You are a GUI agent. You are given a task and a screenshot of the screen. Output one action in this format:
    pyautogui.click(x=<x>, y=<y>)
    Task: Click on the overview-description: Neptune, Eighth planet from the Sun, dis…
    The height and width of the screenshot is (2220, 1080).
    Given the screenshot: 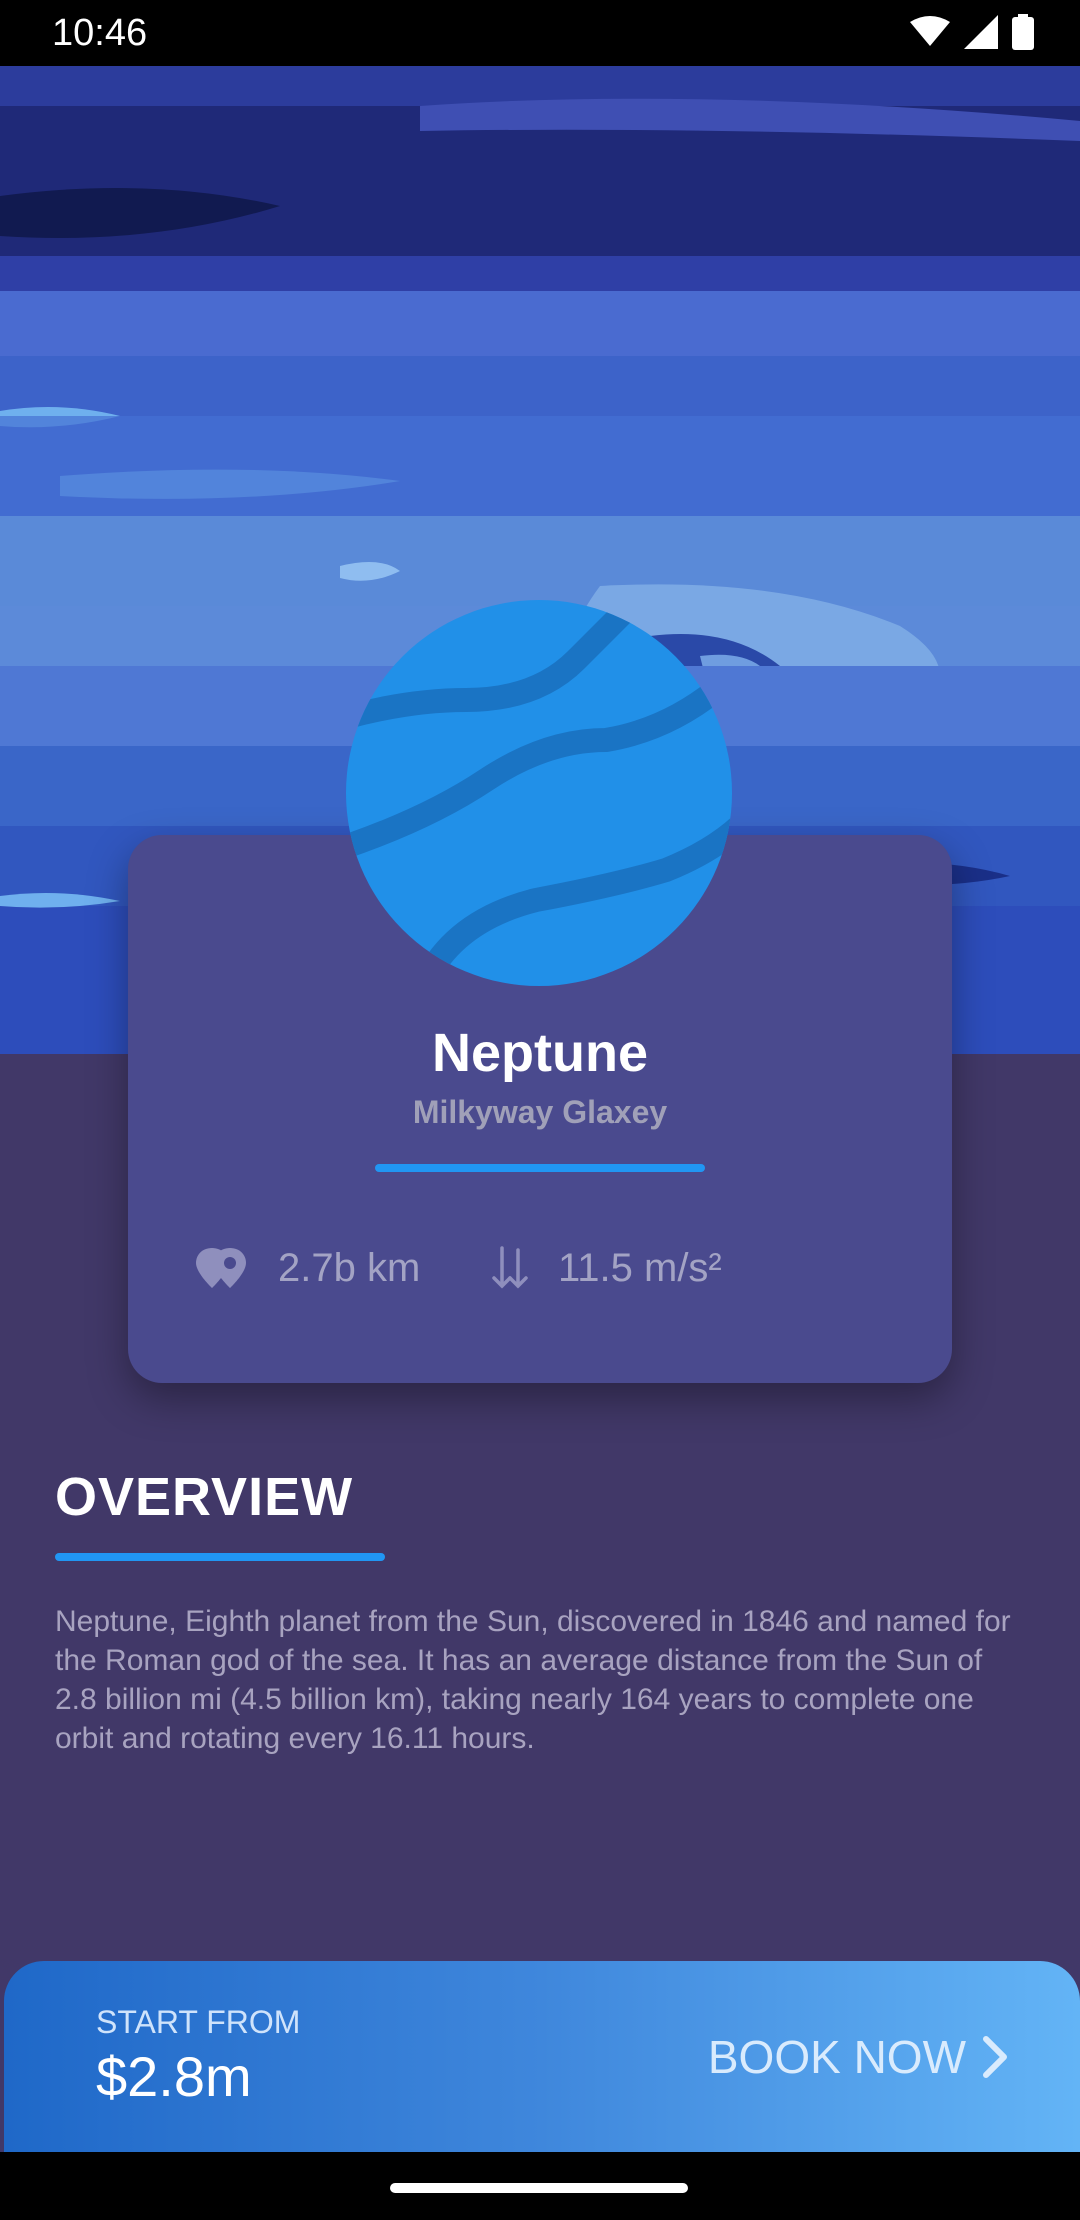 What is the action you would take?
    pyautogui.click(x=533, y=1680)
    